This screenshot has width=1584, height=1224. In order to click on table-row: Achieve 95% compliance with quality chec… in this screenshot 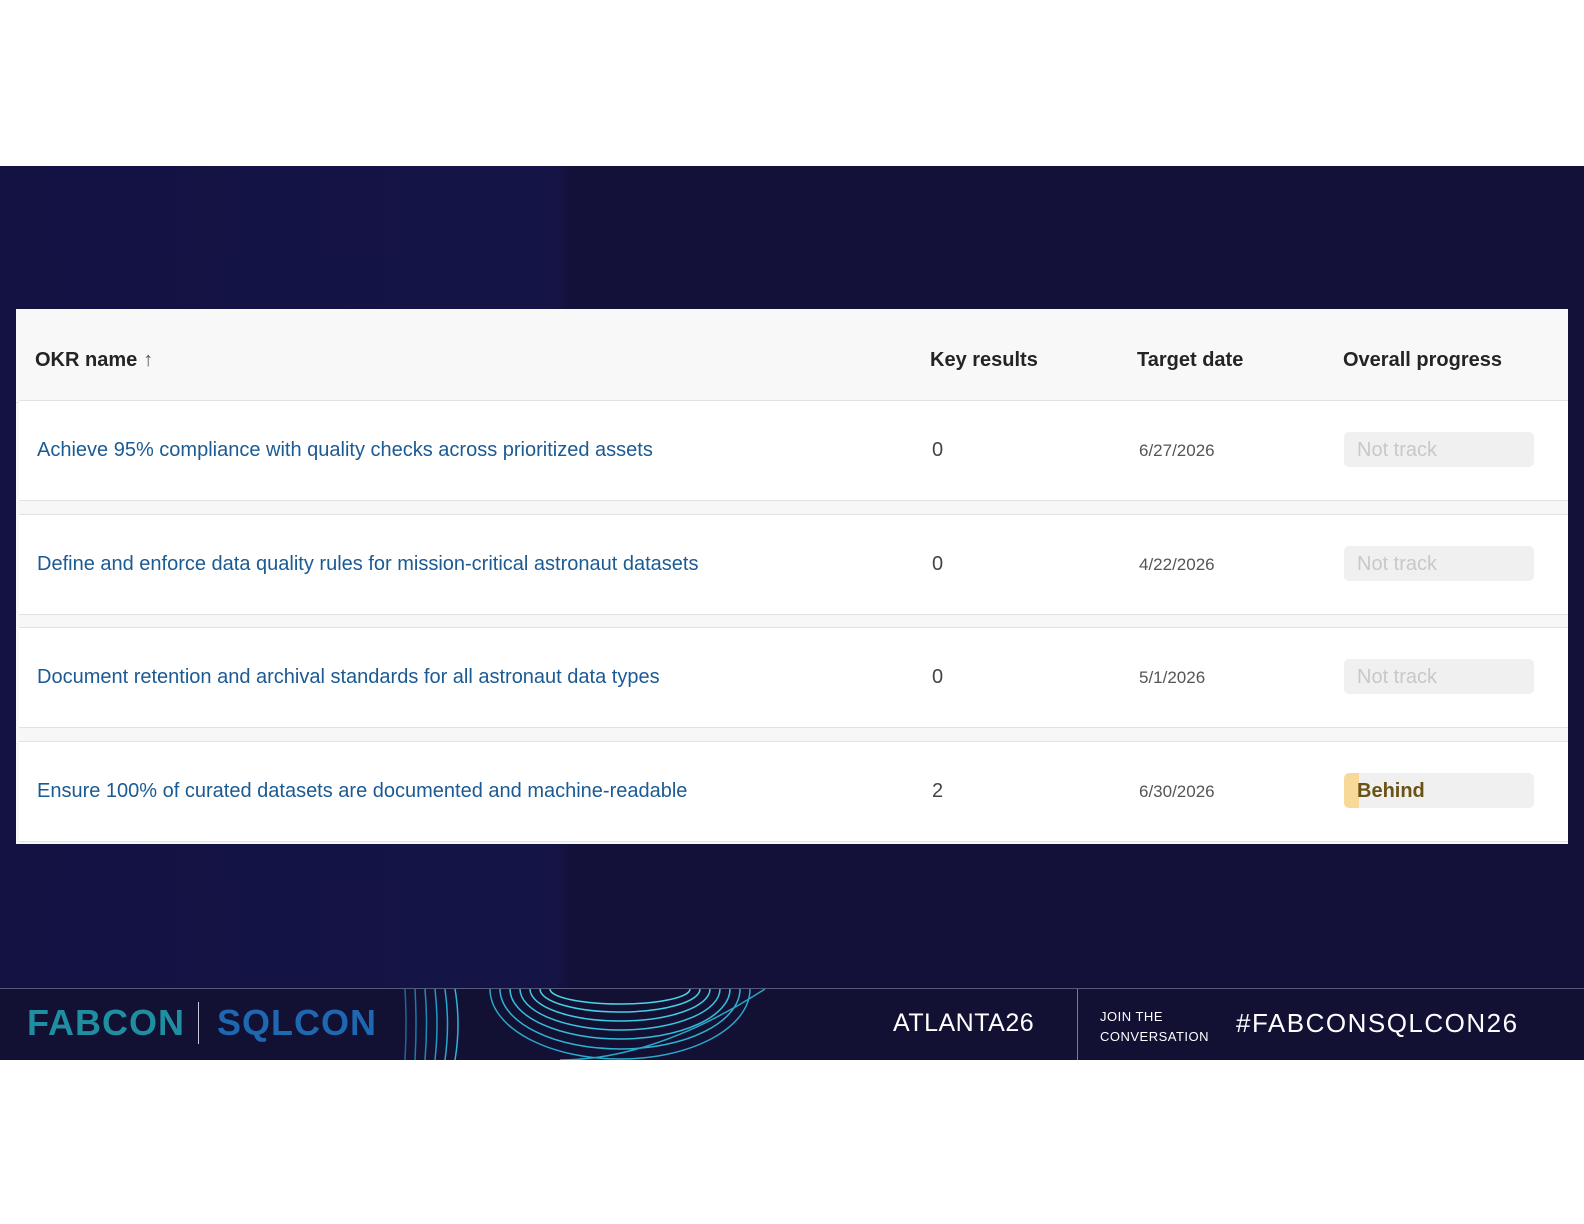, I will do `click(793, 450)`.